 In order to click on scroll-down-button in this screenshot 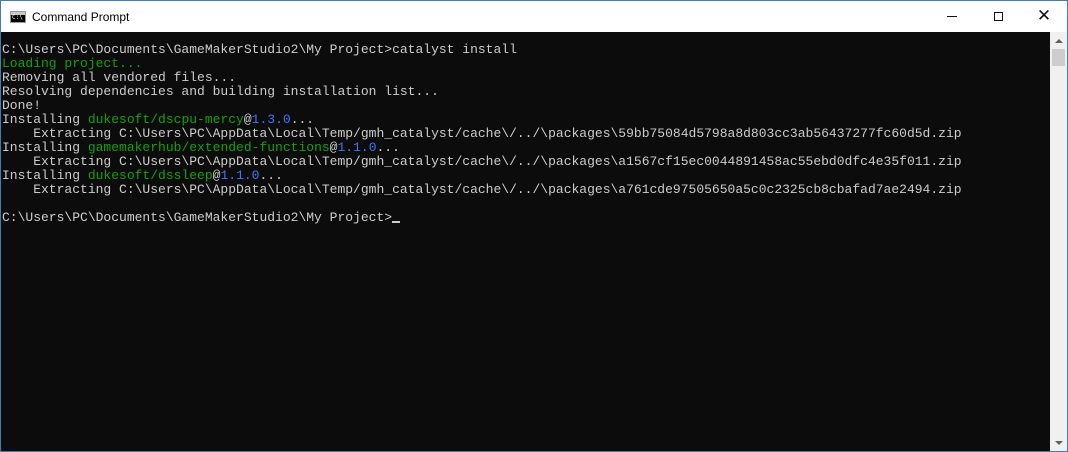, I will do `click(1058, 442)`.